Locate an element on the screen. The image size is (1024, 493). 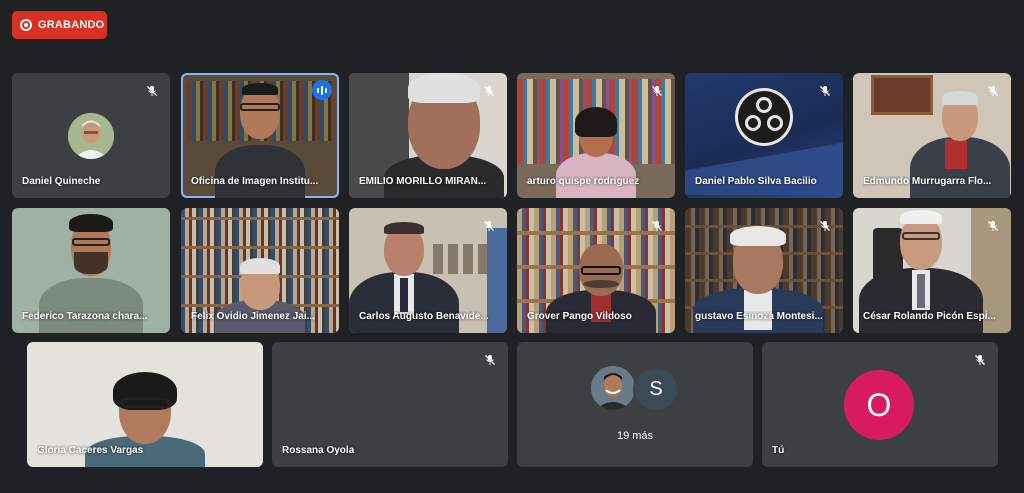
participant-name: Daniel Pablo Silva Bacilio is located at coordinates (756, 181).